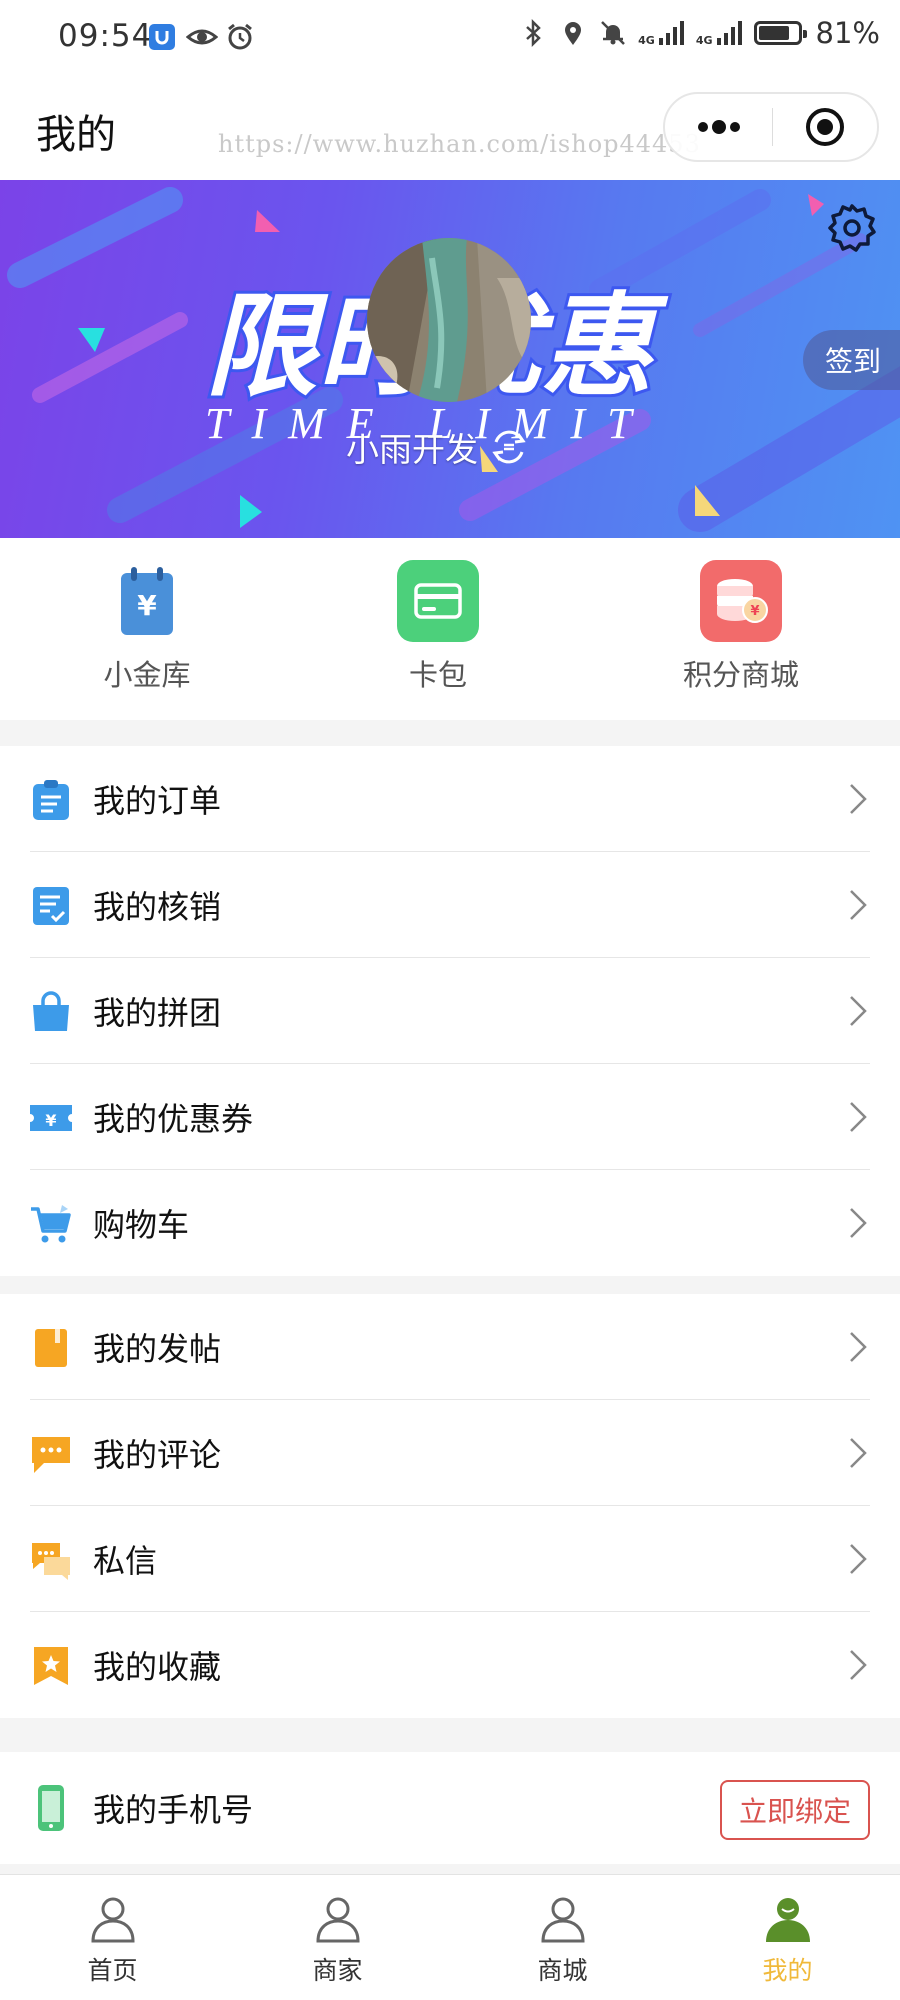 The image size is (900, 2000). Describe the element at coordinates (51, 1666) in the screenshot. I see `favorite-bookmark-icon` at that location.